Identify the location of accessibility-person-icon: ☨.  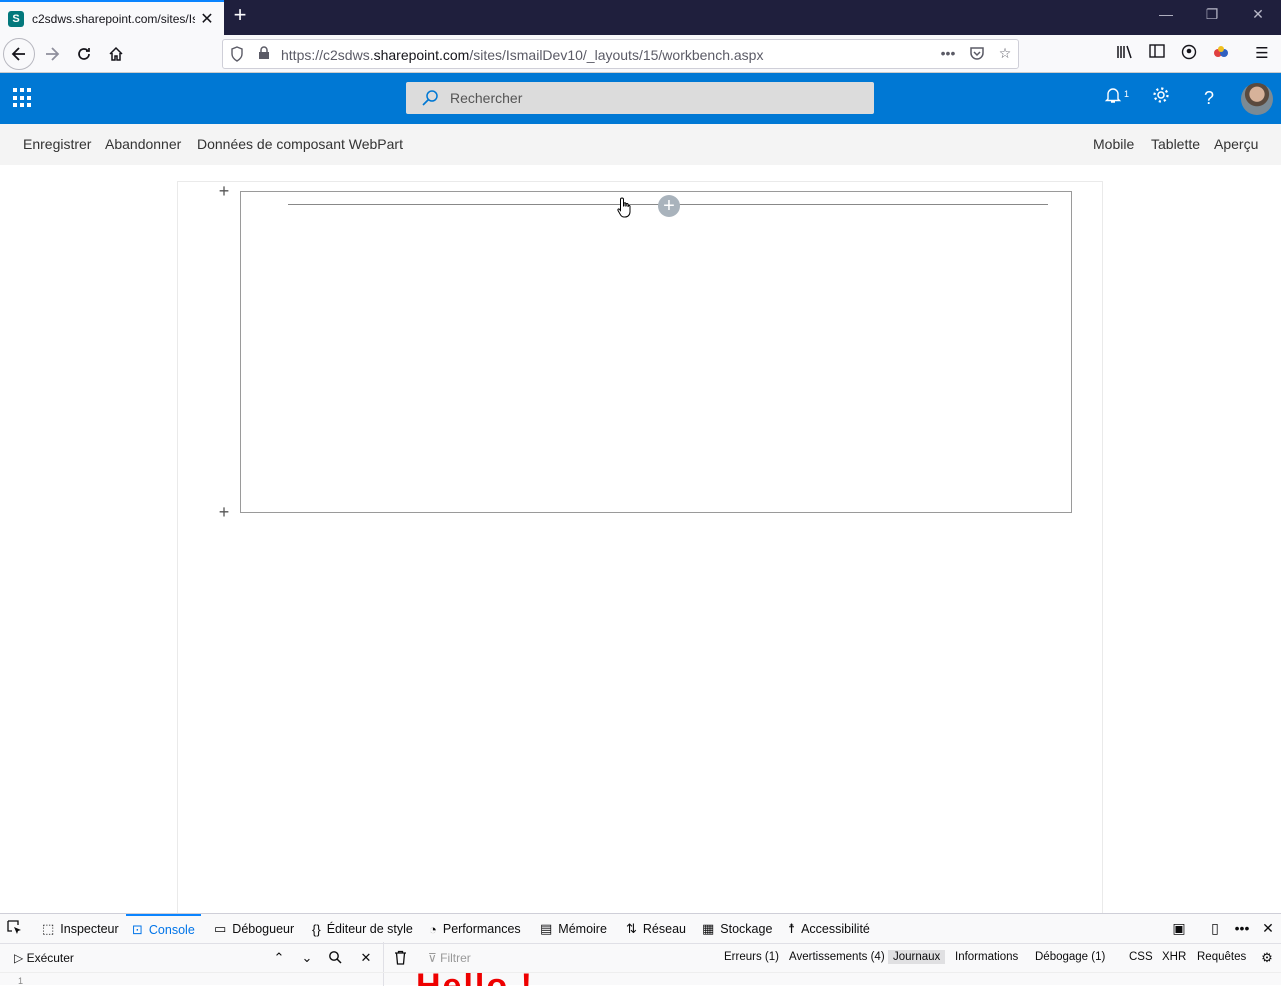
(792, 928).